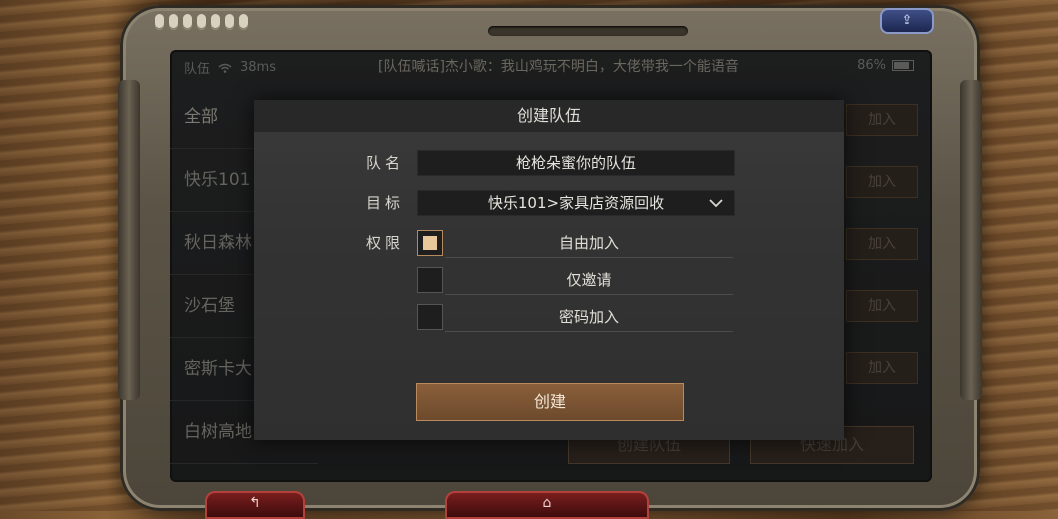  What do you see at coordinates (589, 280) in the screenshot?
I see `permission-option-label: 仅邀请` at bounding box center [589, 280].